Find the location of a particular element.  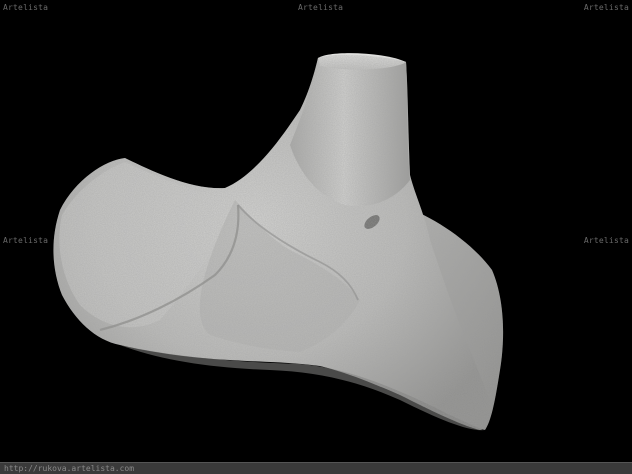

watermark-top-right: Artelista is located at coordinates (606, 7).